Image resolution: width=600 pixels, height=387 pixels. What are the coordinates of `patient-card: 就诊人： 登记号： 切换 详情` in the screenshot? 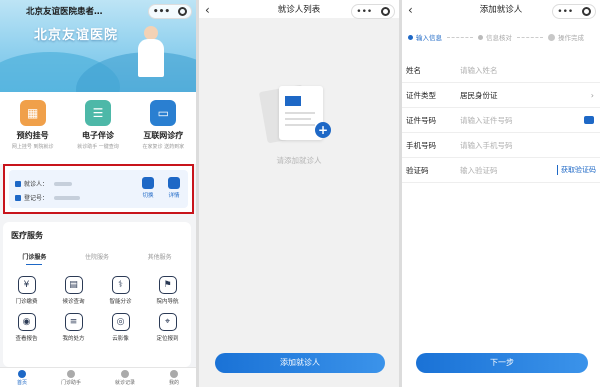 It's located at (98, 189).